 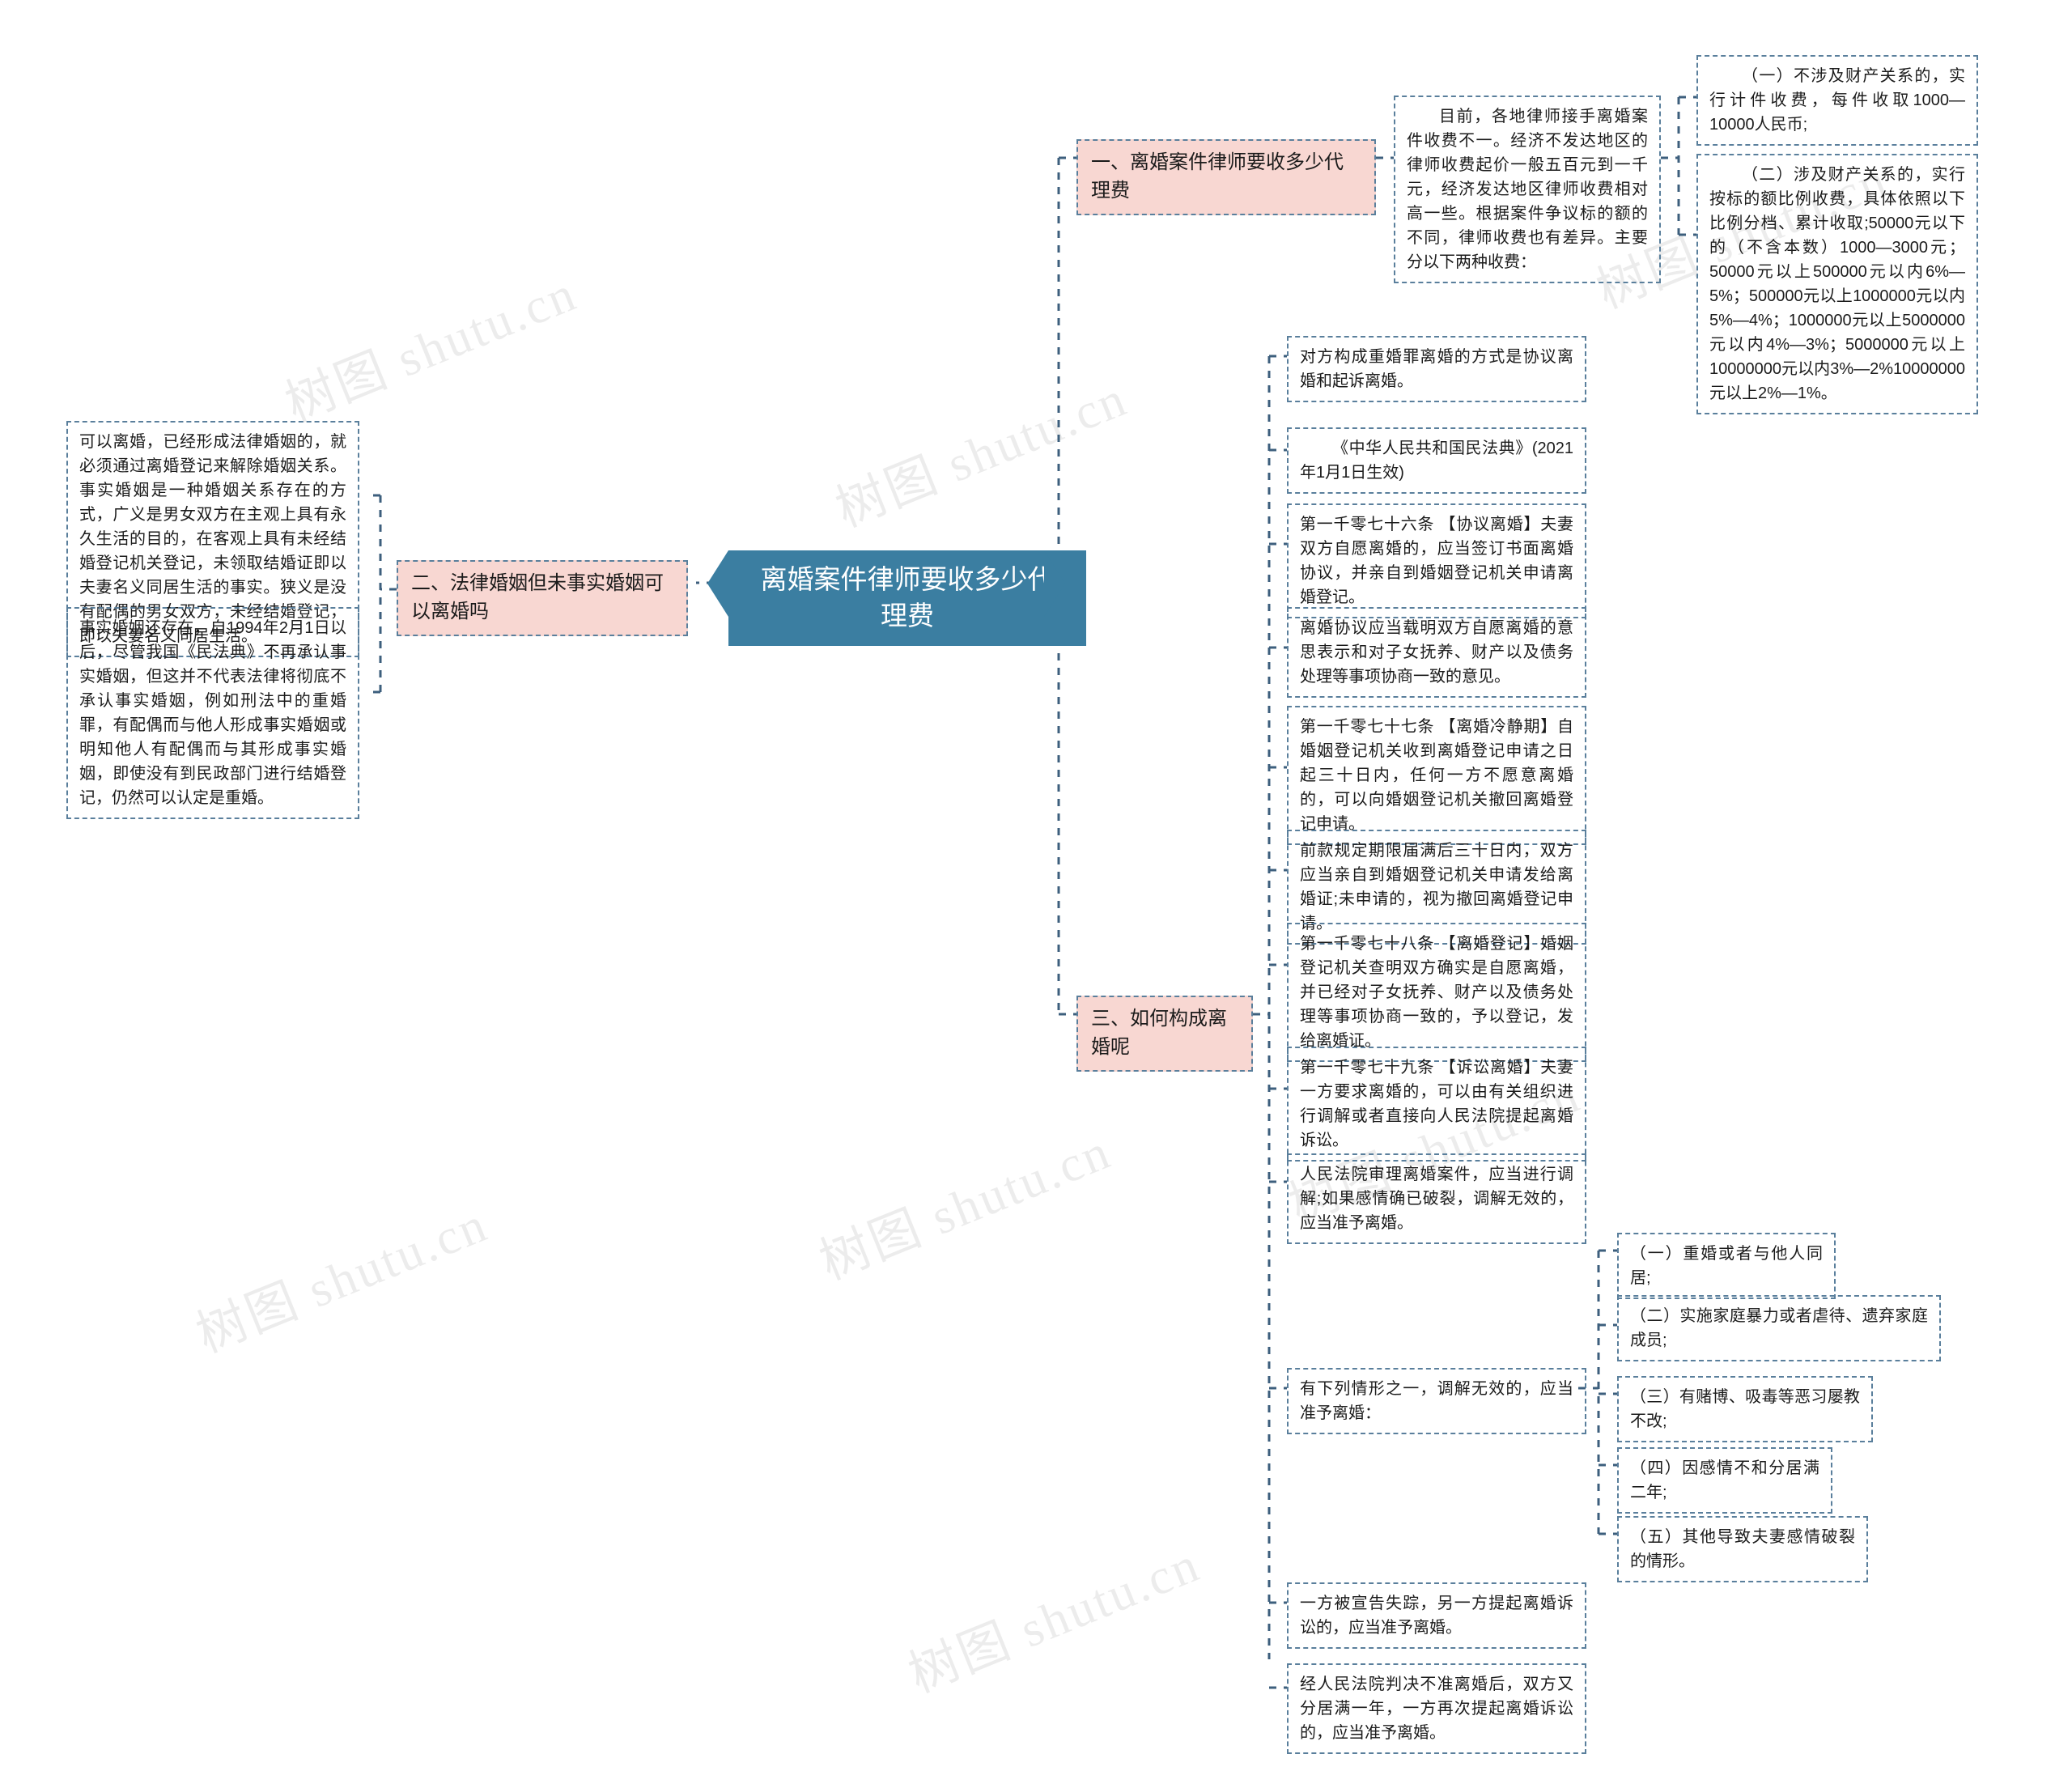 I want to click on leaf-b3-item-11-text: 一方被宣告失踪，另一方提起离婚诉讼的，应当准予离婚。, so click(x=1436, y=1616).